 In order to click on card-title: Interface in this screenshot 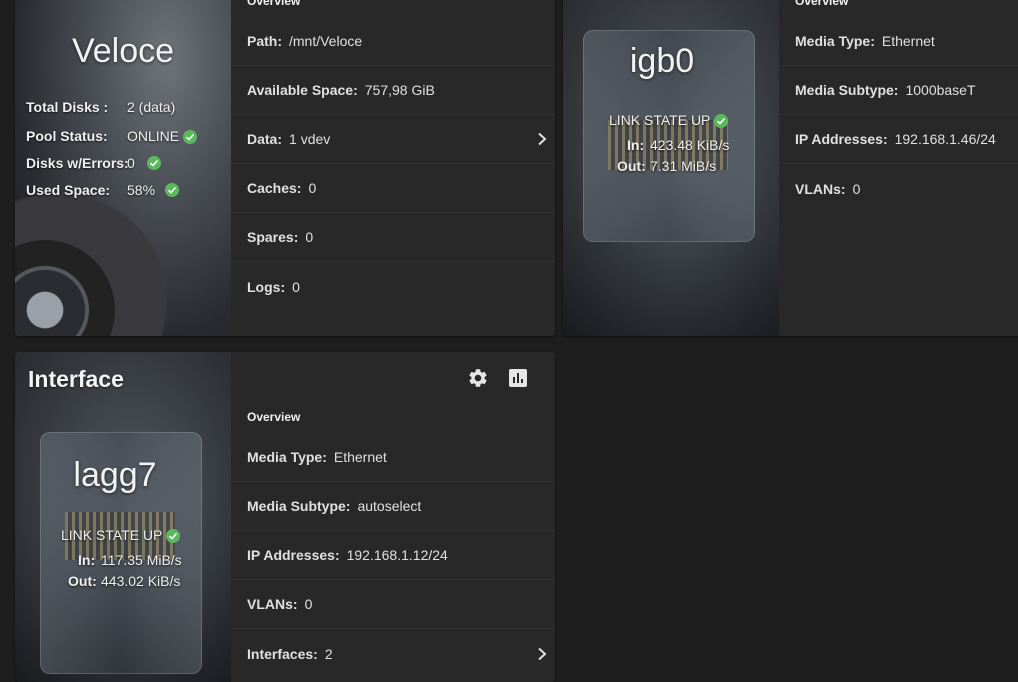, I will do `click(76, 379)`.